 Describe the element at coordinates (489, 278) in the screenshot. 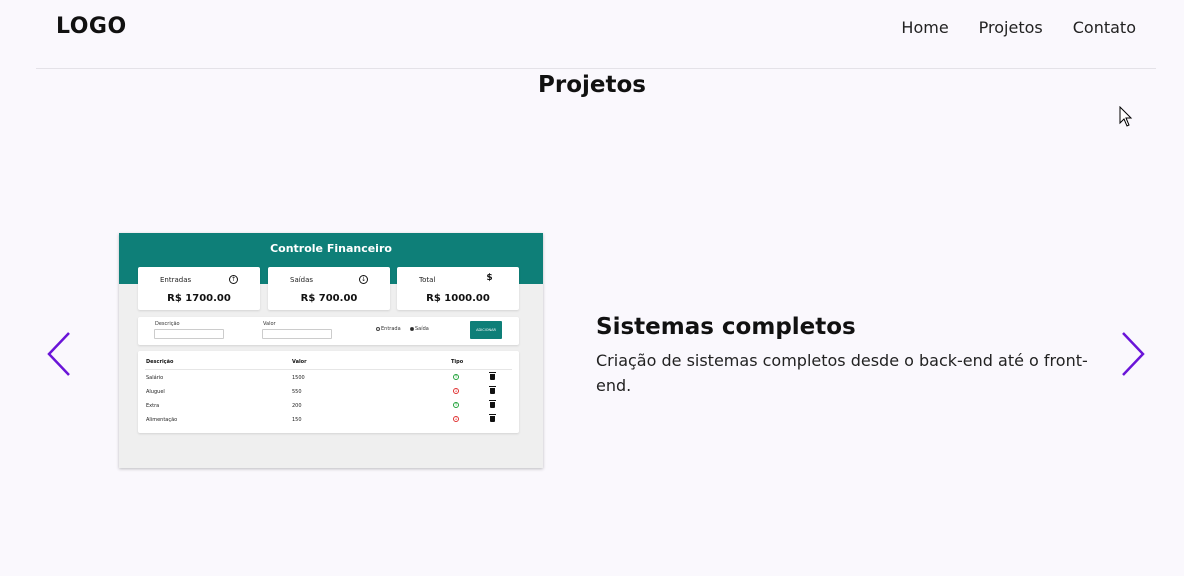

I see `dollar-icon: $` at that location.